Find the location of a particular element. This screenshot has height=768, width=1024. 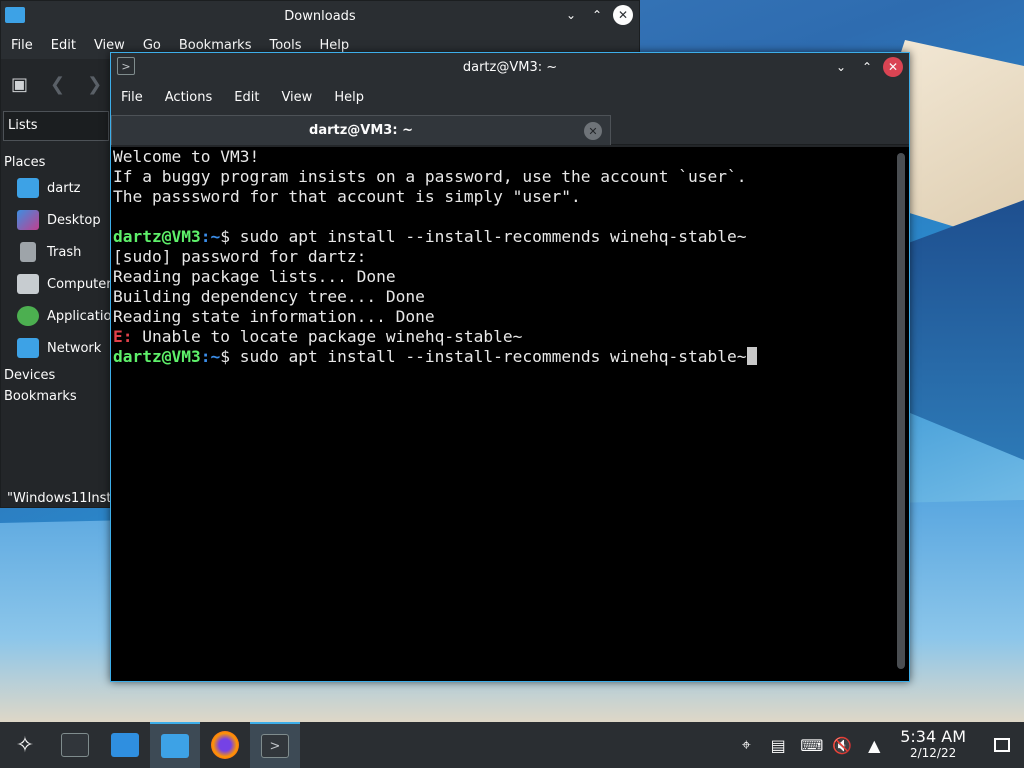

menu-bookmarks: Bookmarks is located at coordinates (215, 45).